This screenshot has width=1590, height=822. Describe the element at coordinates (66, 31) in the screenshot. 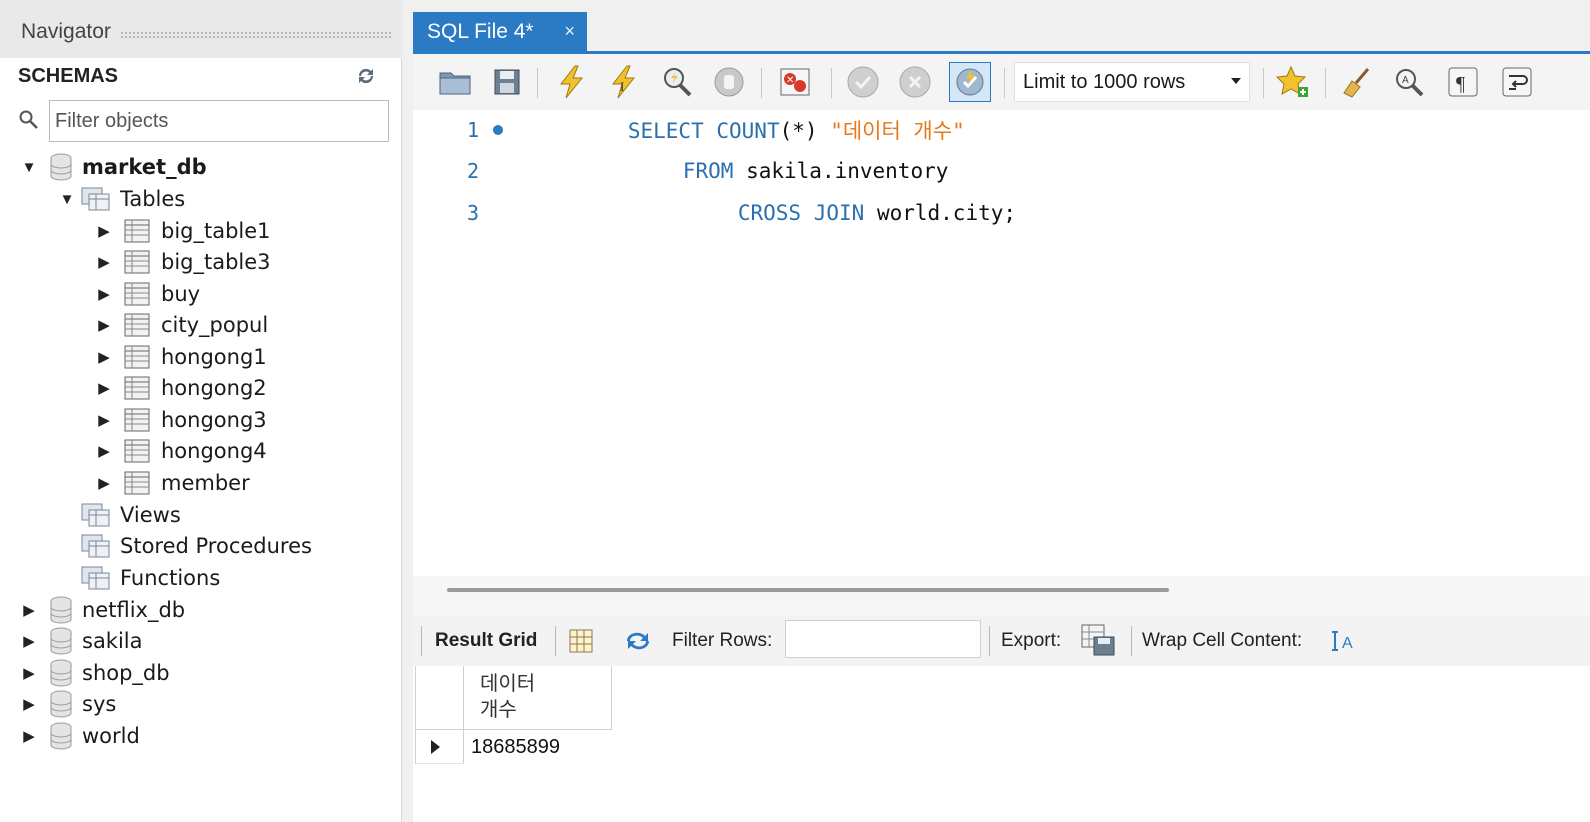

I see `navigator-title: Navigator` at that location.